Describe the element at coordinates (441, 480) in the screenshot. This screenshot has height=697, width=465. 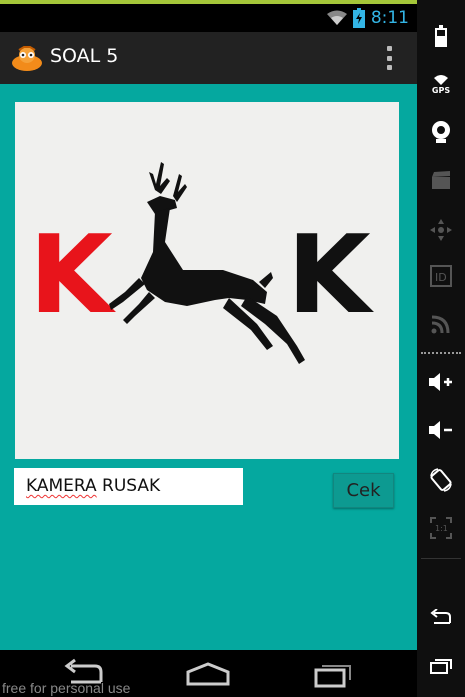
I see `rotate-icon` at that location.